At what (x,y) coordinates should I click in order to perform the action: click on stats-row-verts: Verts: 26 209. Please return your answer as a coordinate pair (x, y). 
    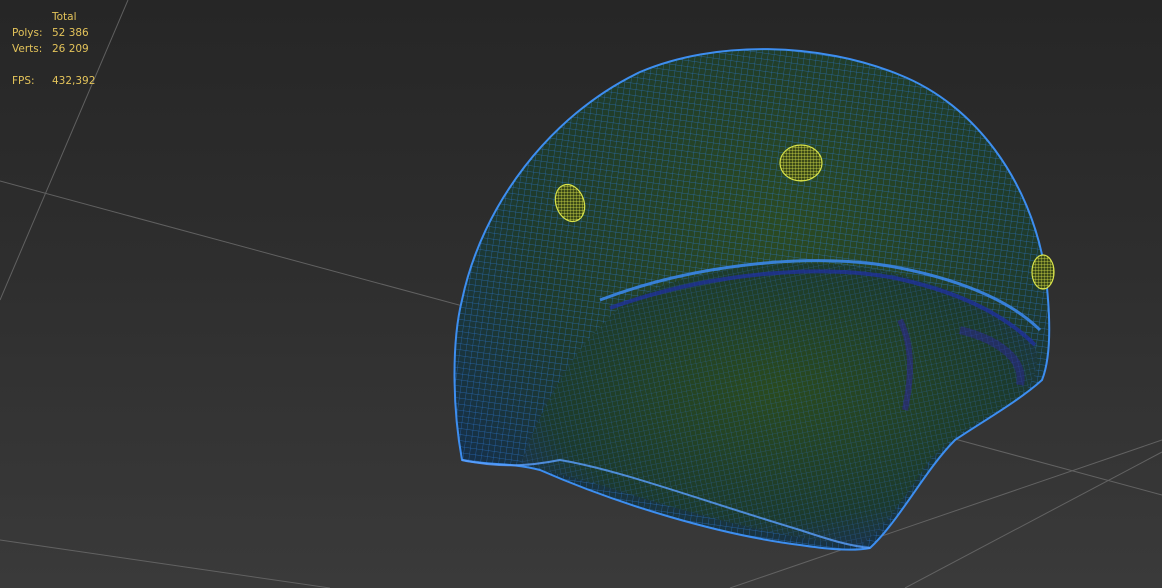
    Looking at the image, I should click on (53, 49).